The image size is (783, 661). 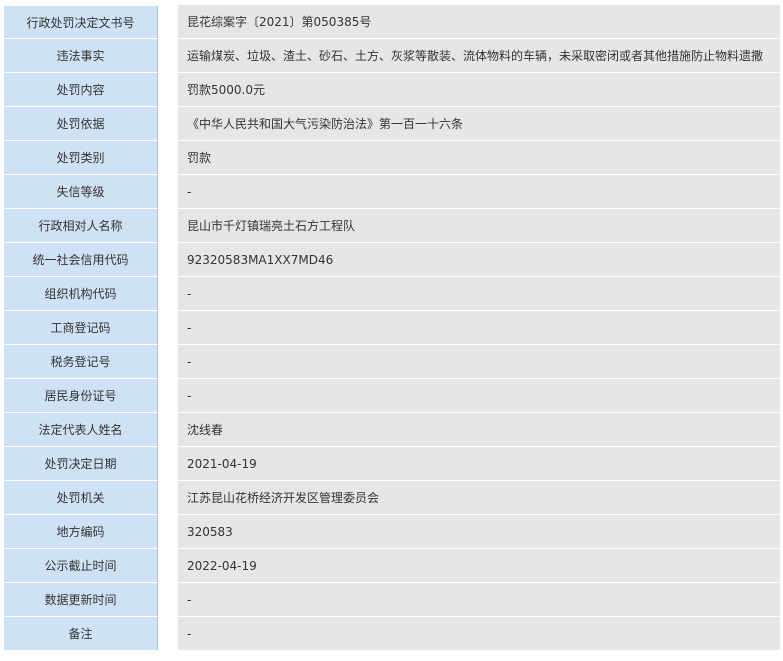 I want to click on row-tax-reg: 税务登记号 -, so click(x=392, y=362).